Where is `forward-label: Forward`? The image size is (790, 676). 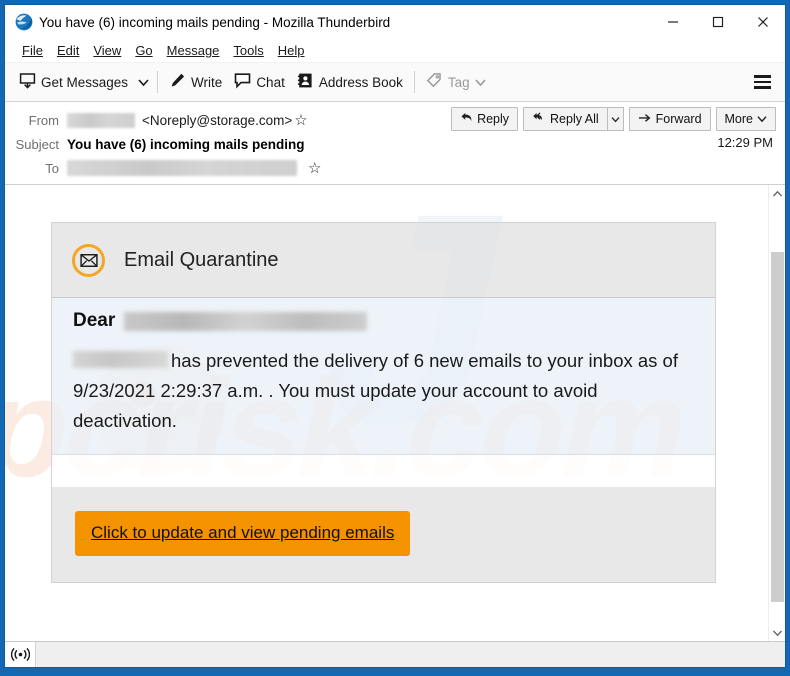 forward-label: Forward is located at coordinates (678, 119).